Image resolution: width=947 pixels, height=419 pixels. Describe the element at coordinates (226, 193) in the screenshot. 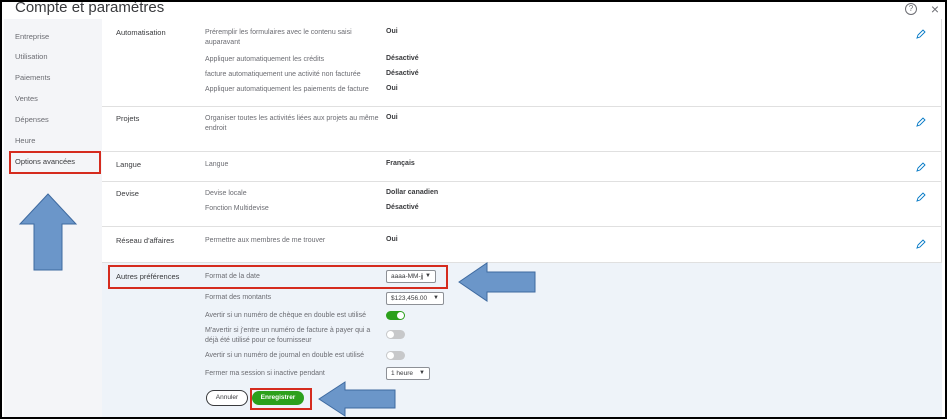

I see `setting-label: Devise locale` at that location.